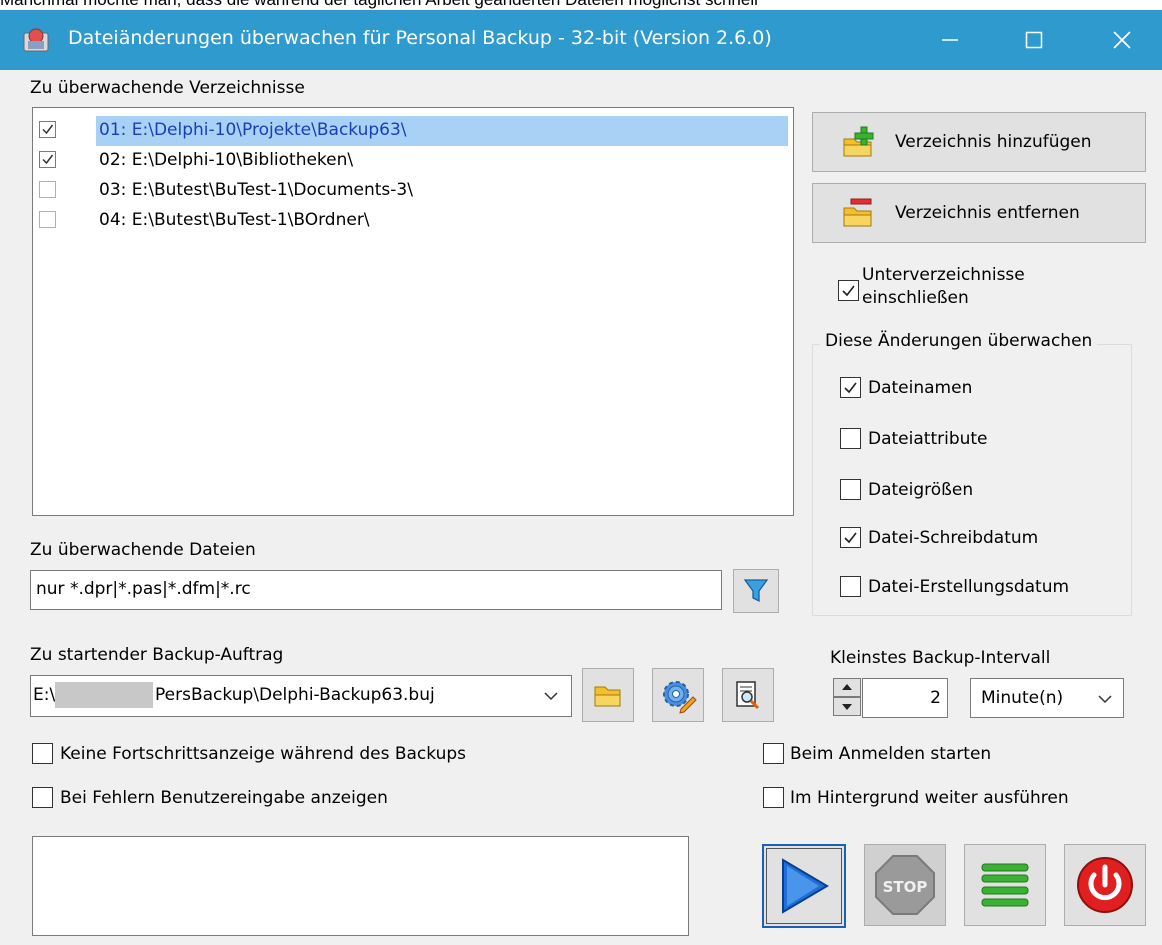  I want to click on filenames-checkbox, so click(850, 387).